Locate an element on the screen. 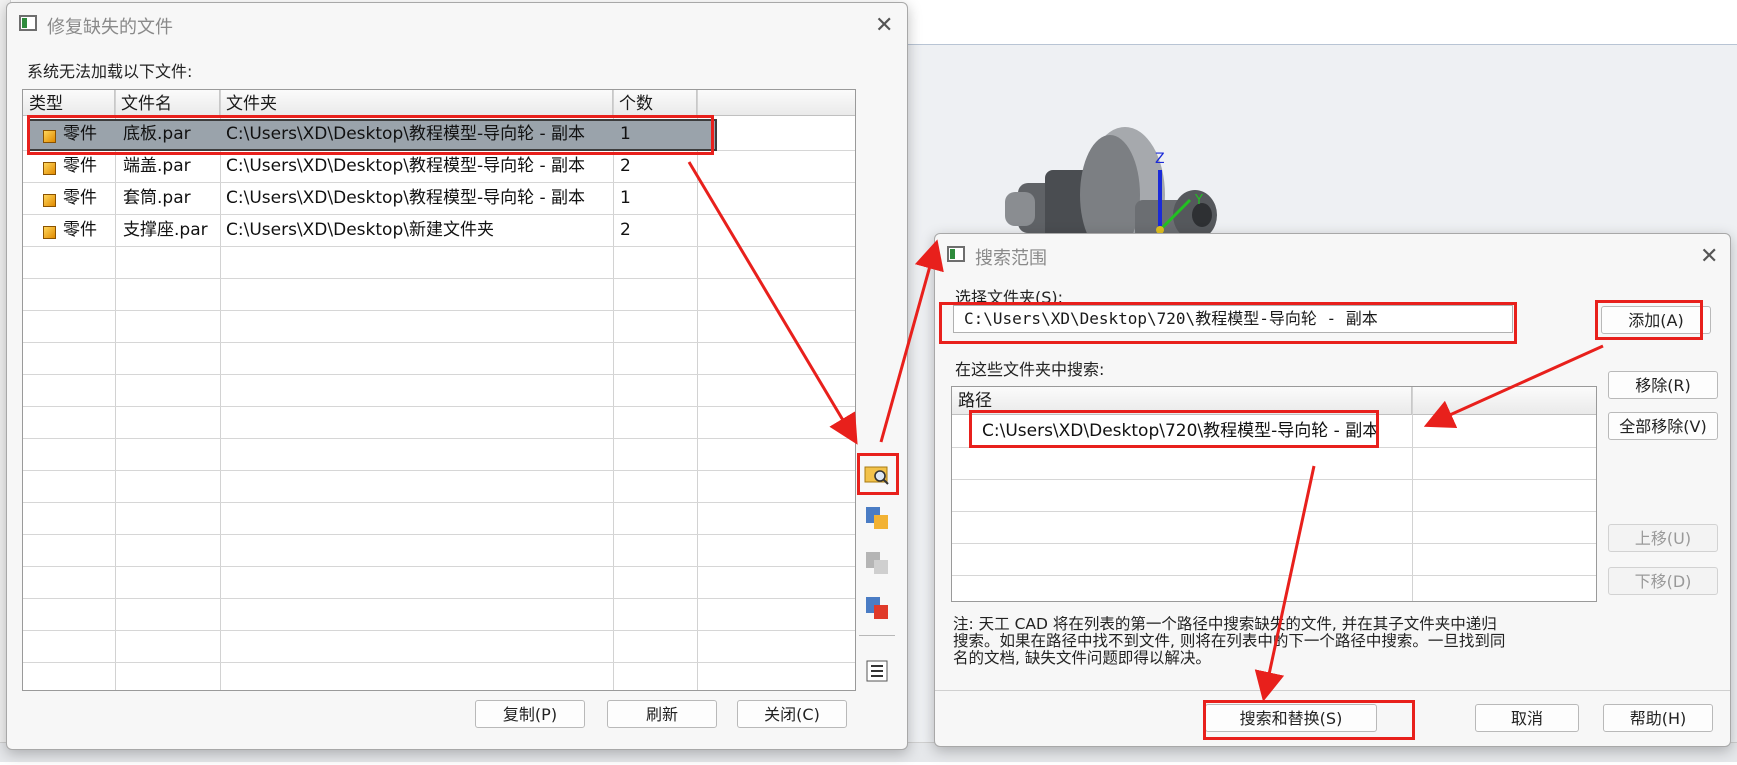 This screenshot has height=765, width=1737. annotation-box-add is located at coordinates (1649, 320).